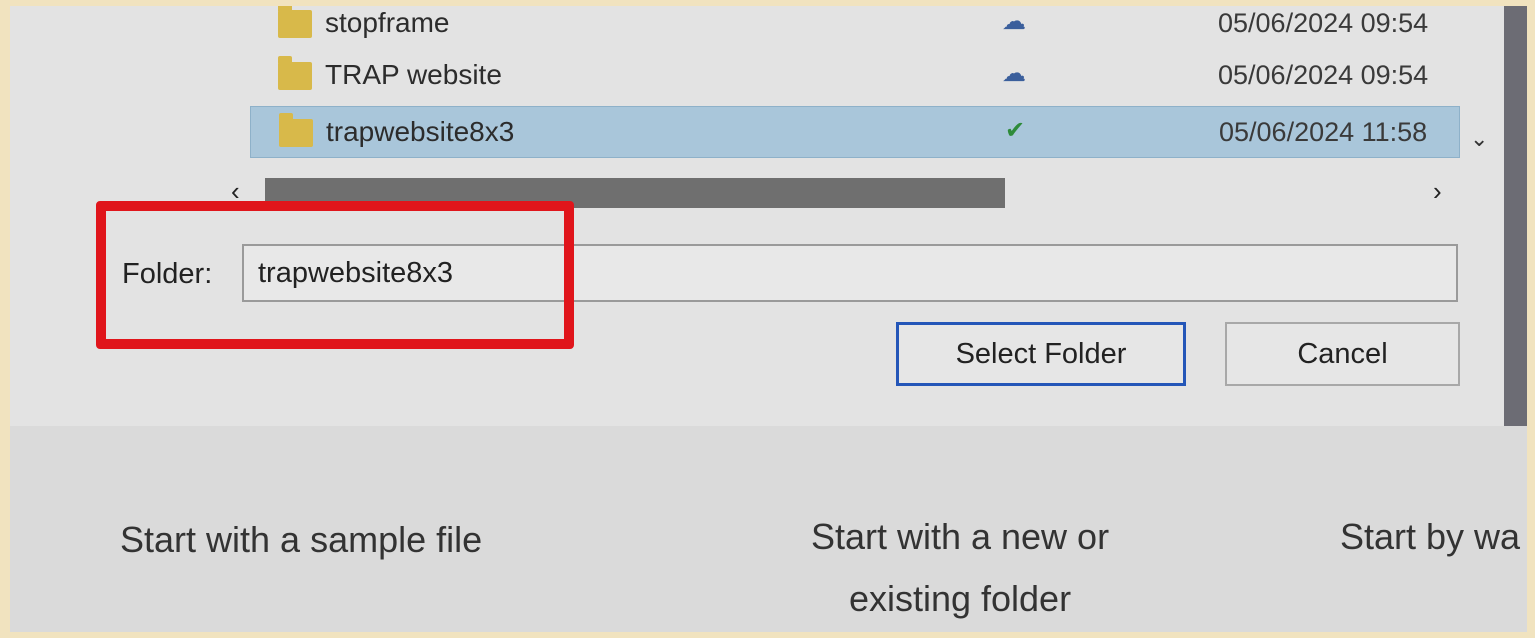  I want to click on start-sample-label: Start with a sample file, so click(301, 539).